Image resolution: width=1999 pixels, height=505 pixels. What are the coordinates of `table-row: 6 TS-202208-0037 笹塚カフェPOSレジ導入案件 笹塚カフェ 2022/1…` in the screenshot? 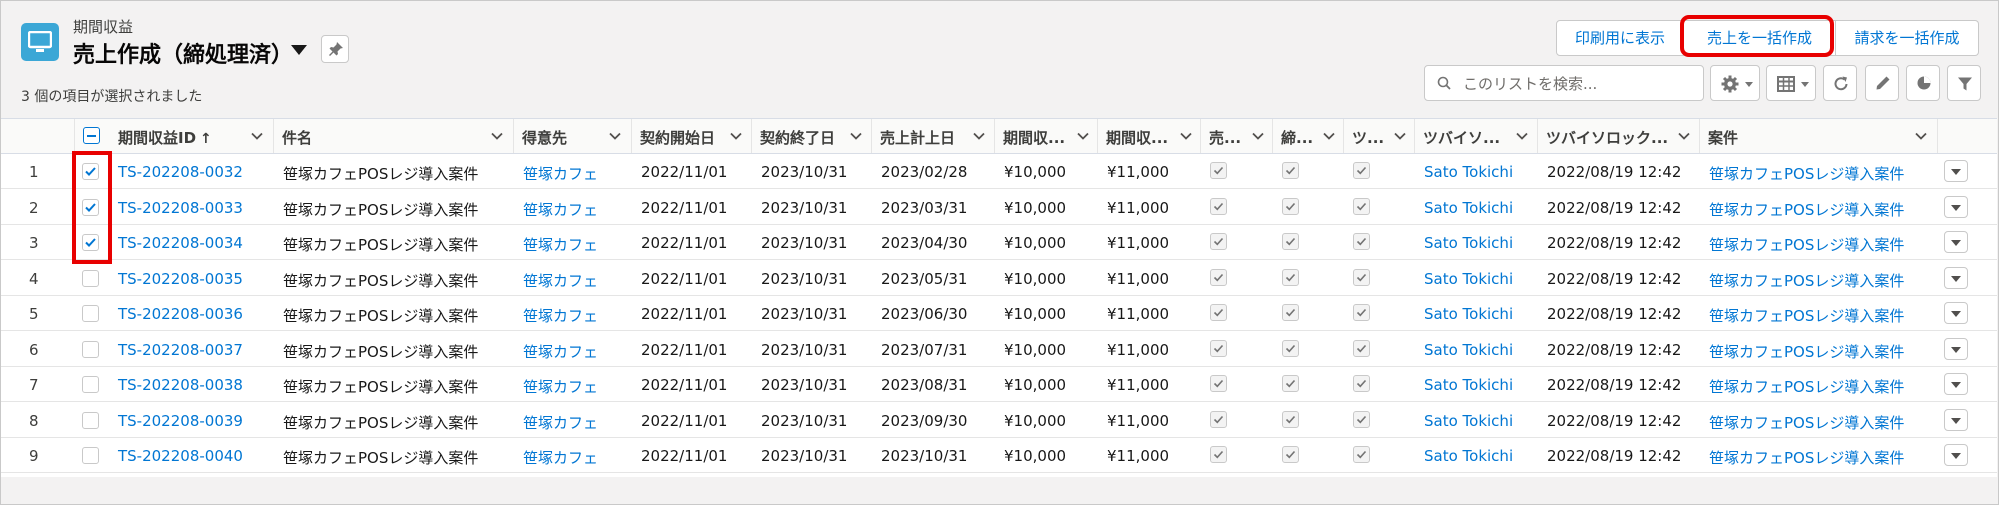 It's located at (999, 349).